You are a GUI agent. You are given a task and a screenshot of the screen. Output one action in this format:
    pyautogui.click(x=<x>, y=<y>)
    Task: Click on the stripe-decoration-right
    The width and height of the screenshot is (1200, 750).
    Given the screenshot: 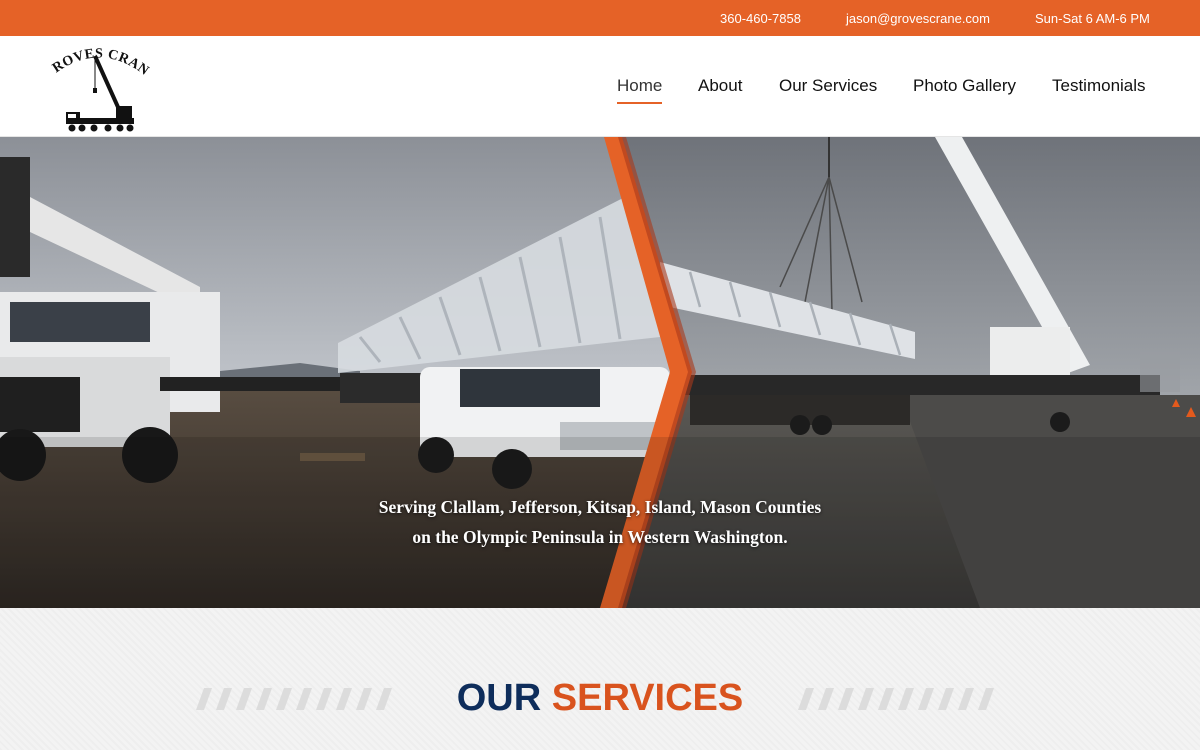 What is the action you would take?
    pyautogui.click(x=896, y=699)
    